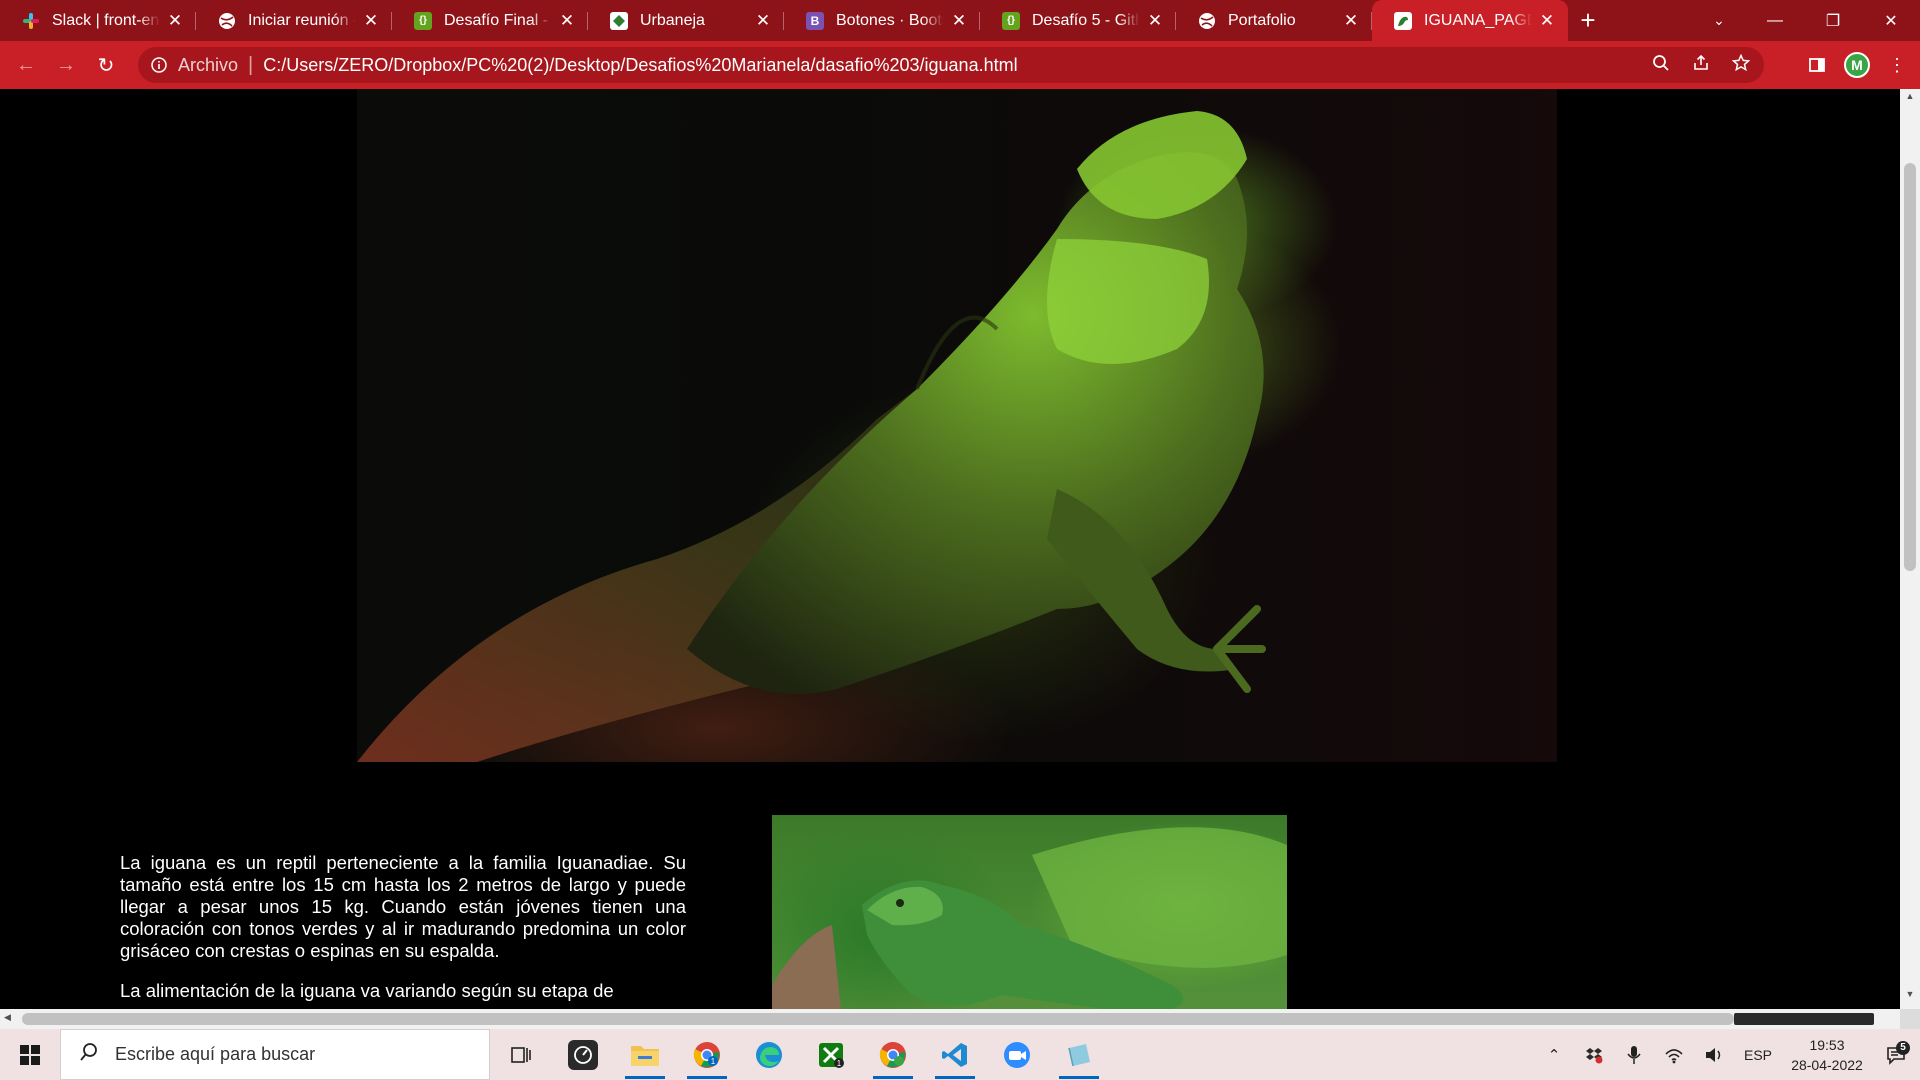 The width and height of the screenshot is (1920, 1080). What do you see at coordinates (713, 1061) in the screenshot?
I see `chrome-badge: 1` at bounding box center [713, 1061].